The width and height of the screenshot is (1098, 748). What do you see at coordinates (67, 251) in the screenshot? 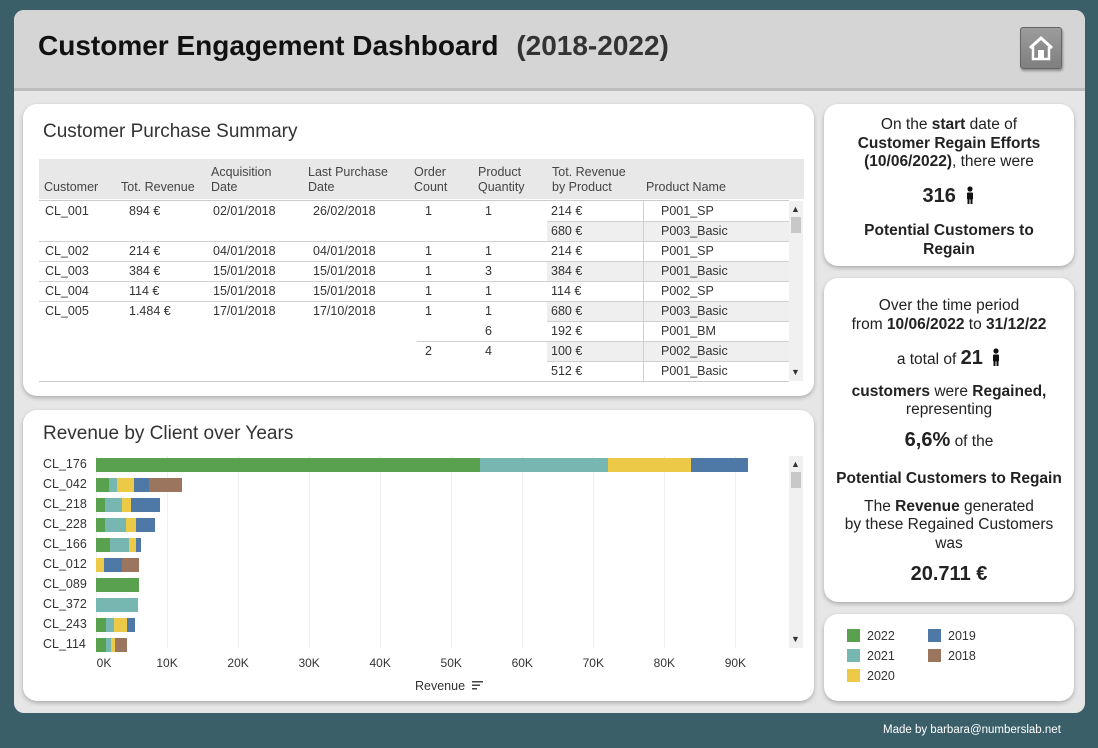
I see `table-cell: CL_002` at bounding box center [67, 251].